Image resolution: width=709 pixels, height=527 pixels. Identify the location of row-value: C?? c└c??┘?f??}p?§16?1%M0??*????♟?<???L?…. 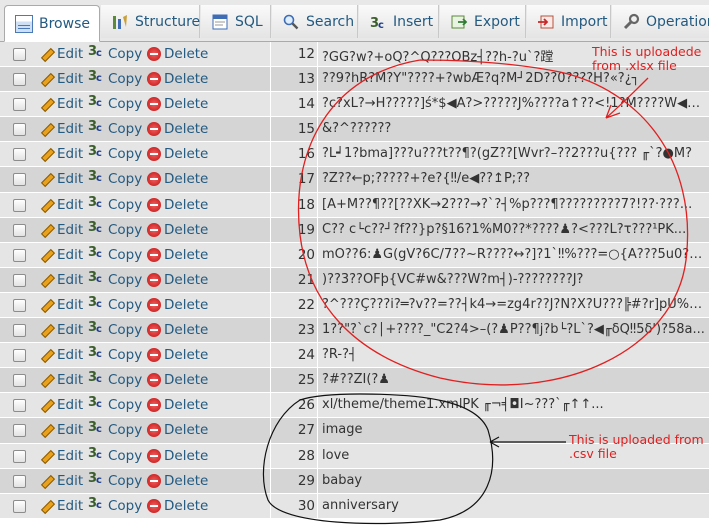
(514, 229).